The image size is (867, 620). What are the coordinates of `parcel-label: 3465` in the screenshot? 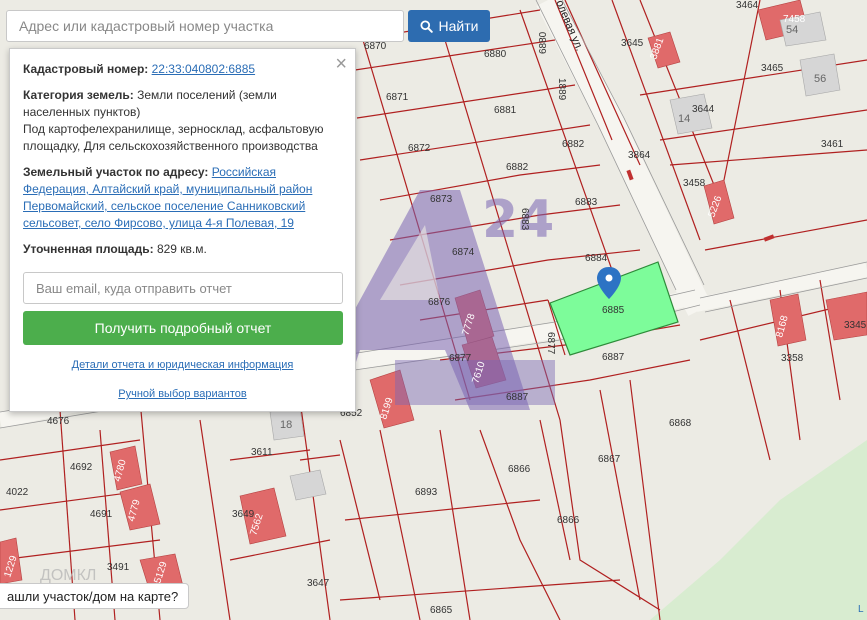 It's located at (772, 68).